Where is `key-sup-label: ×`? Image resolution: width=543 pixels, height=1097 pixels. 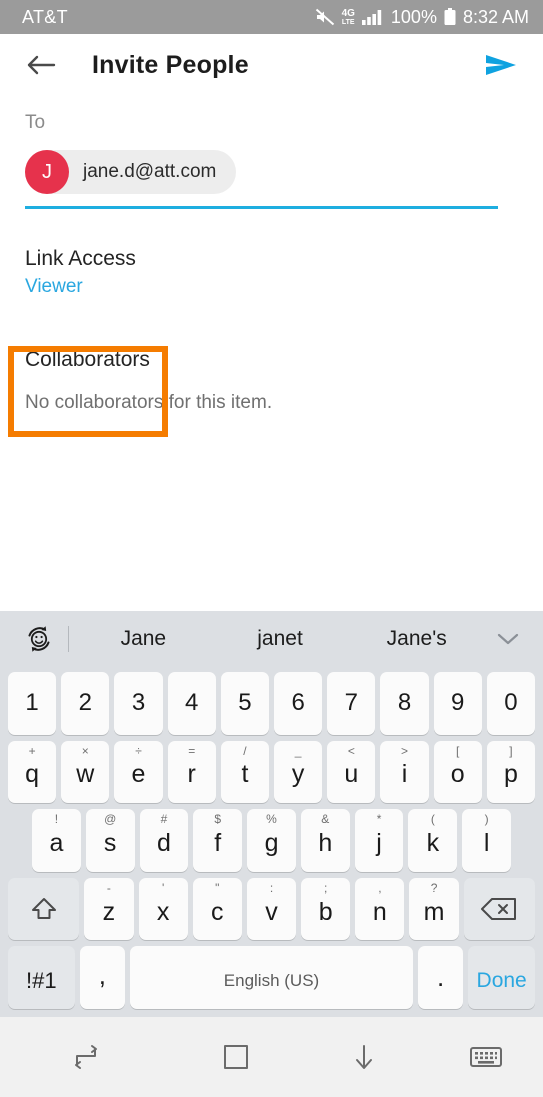
key-sup-label: × is located at coordinates (85, 750).